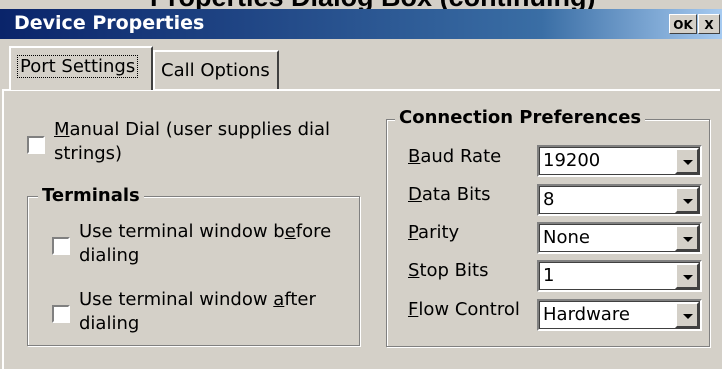 The width and height of the screenshot is (722, 369). Describe the element at coordinates (279, 299) in the screenshot. I see `terminal-after-accel: a` at that location.